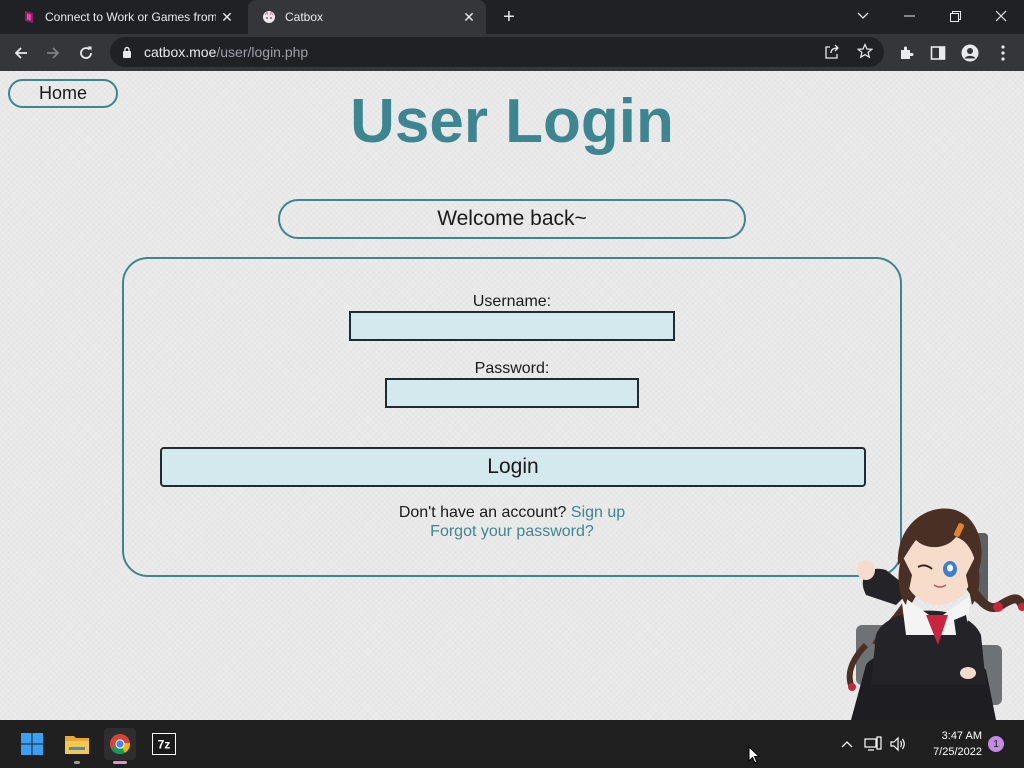  Describe the element at coordinates (77, 762) in the screenshot. I see `running-indicator` at that location.